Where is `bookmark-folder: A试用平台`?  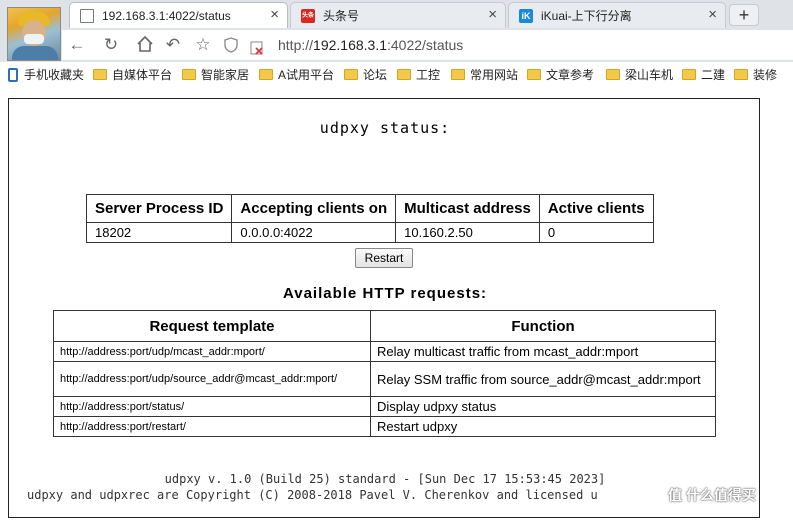 bookmark-folder: A试用平台 is located at coordinates (296, 74).